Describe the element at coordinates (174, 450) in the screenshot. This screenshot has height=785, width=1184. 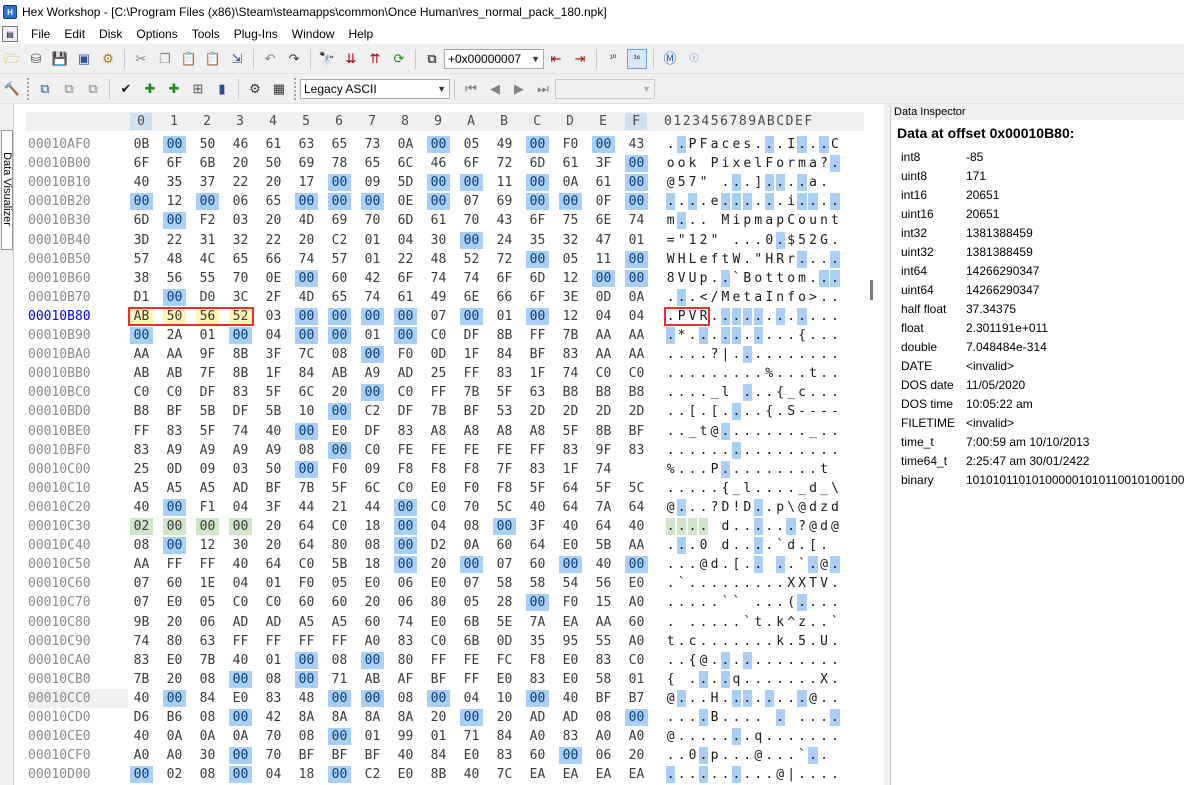
I see `hex-byte-cell: A9` at that location.